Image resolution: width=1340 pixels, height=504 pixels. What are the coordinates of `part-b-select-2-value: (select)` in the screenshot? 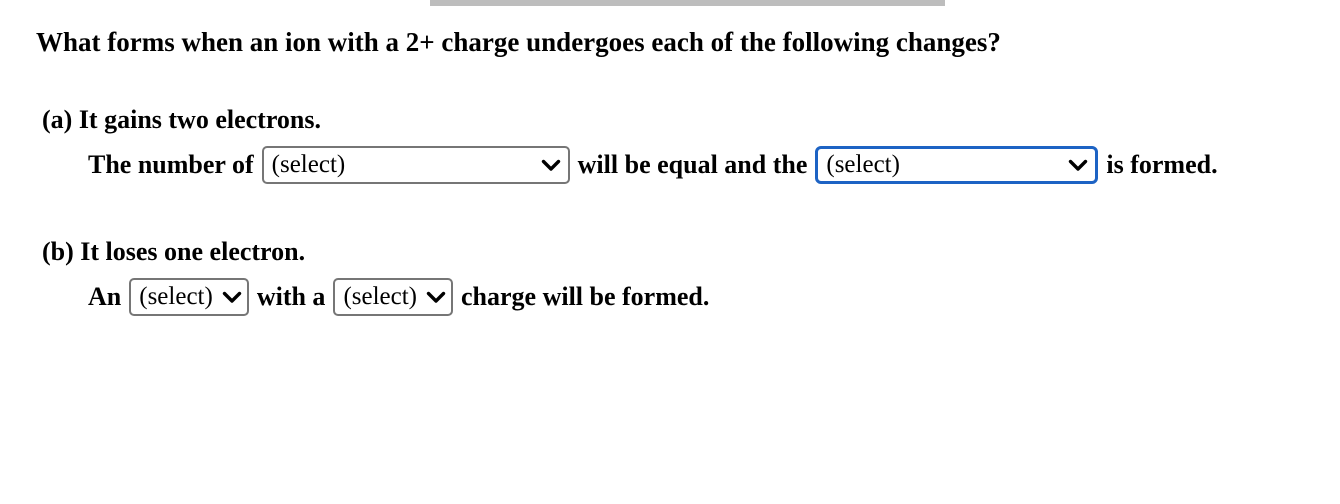 It's located at (380, 296).